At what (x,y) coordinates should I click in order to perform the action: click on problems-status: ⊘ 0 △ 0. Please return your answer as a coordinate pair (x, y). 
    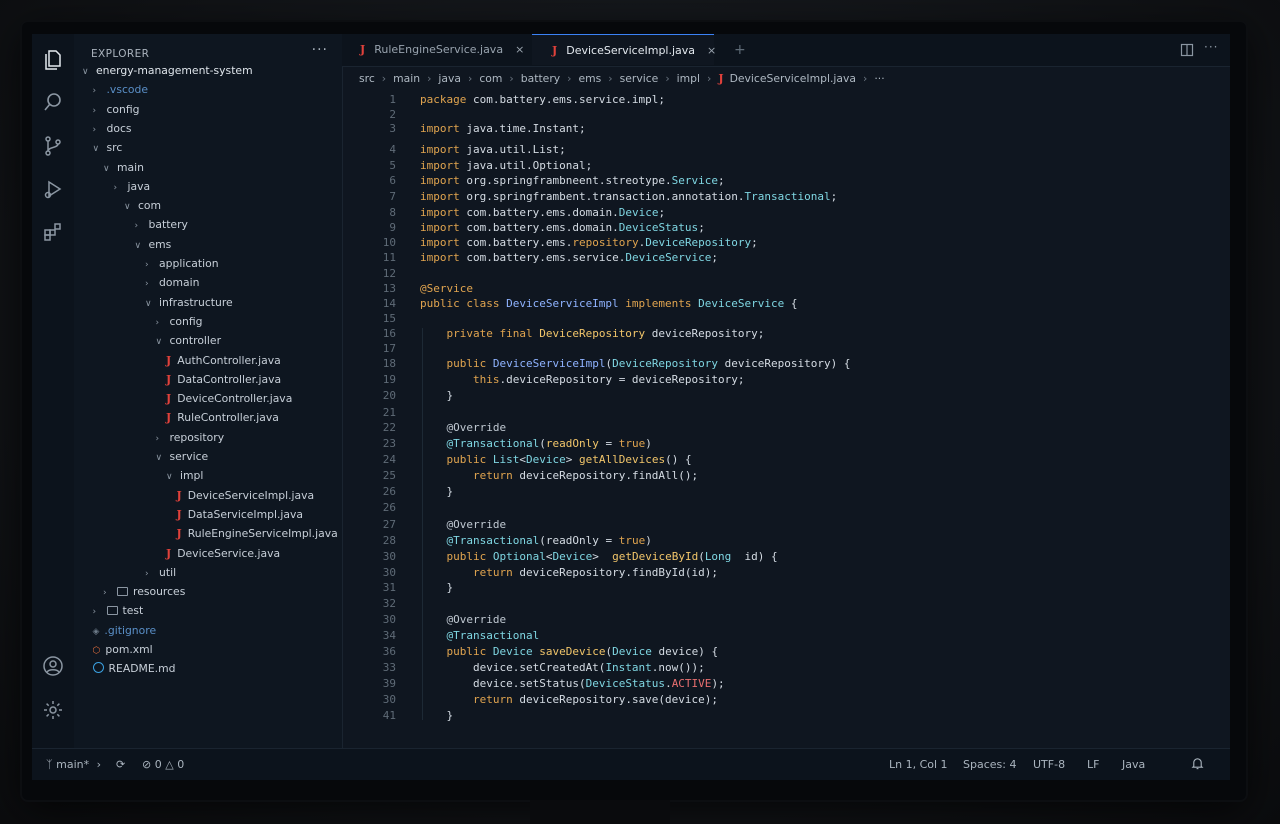
    Looking at the image, I should click on (163, 764).